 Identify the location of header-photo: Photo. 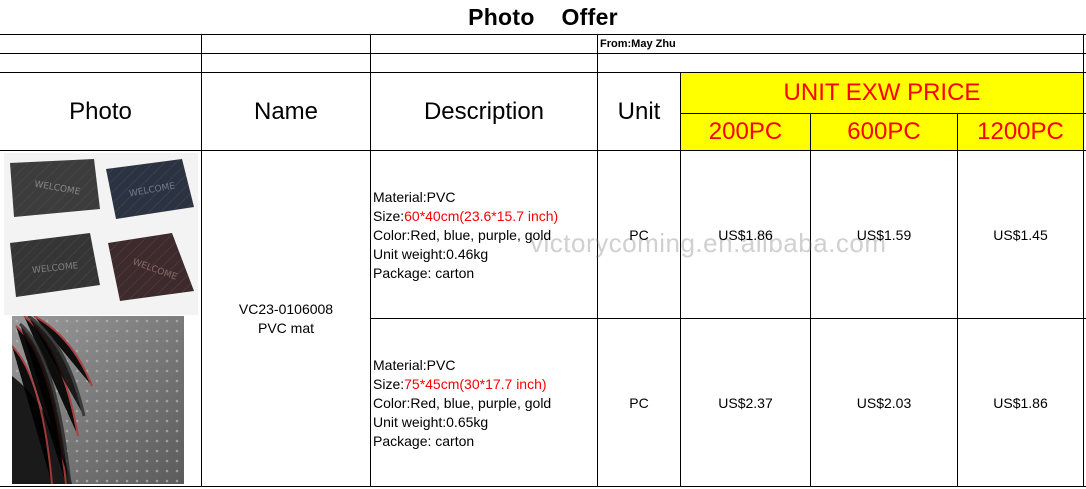
(100, 111).